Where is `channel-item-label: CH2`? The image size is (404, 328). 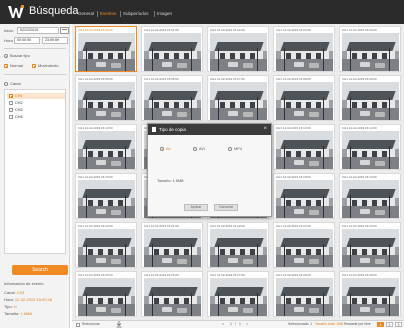 channel-item-label: CH2 is located at coordinates (19, 103).